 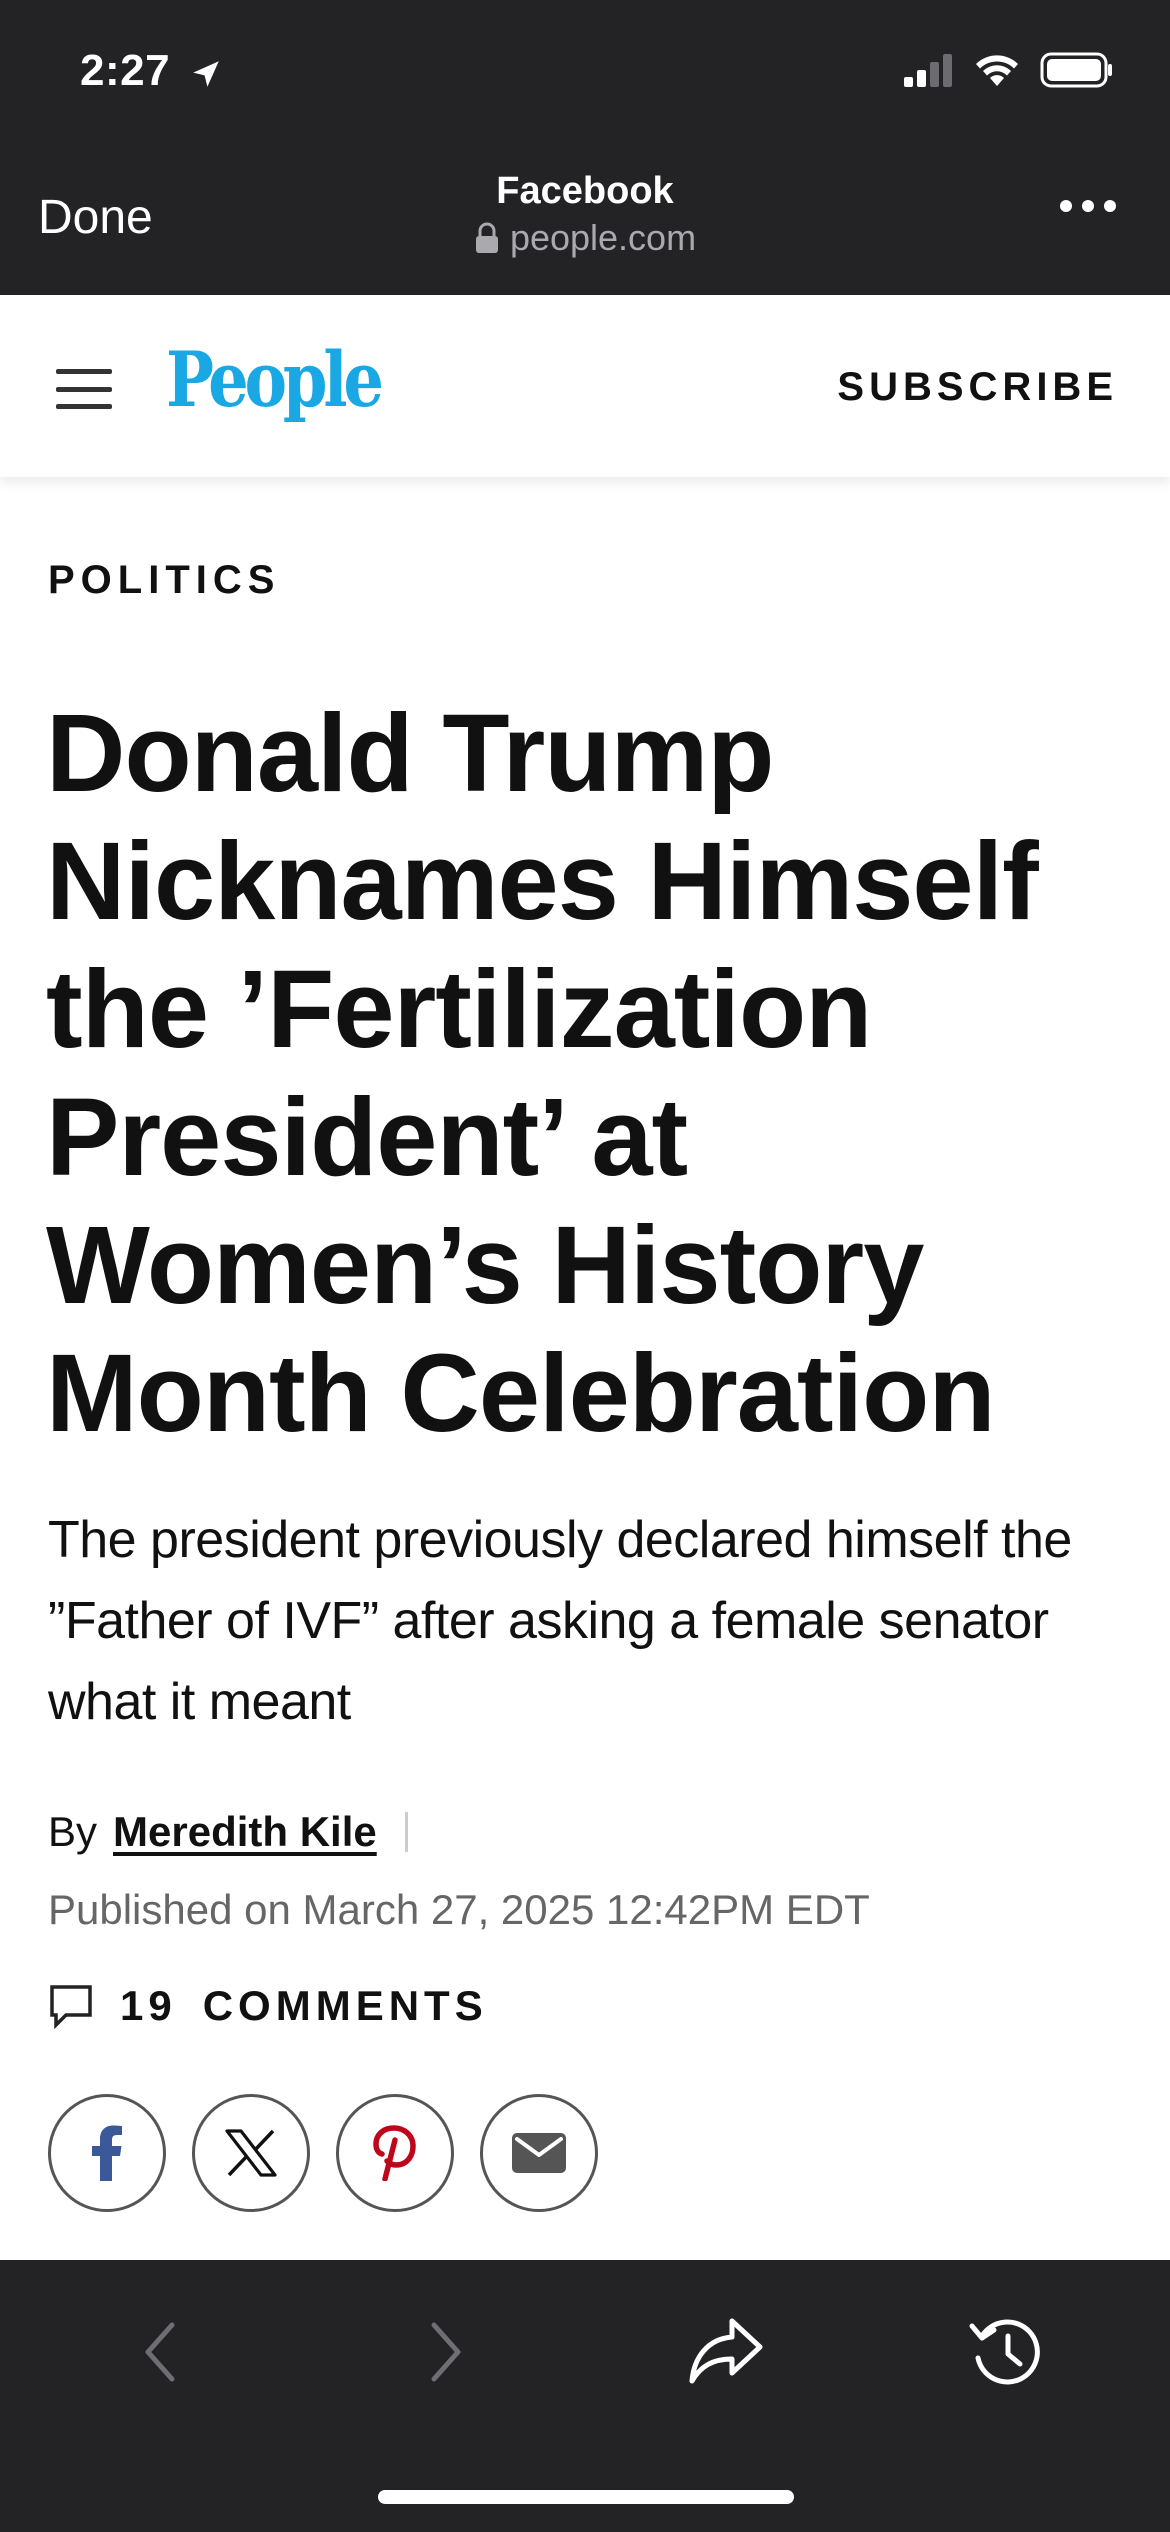 What do you see at coordinates (459, 1909) in the screenshot?
I see `publish-date: Published on March 27, 2025 12:42PM EDT` at bounding box center [459, 1909].